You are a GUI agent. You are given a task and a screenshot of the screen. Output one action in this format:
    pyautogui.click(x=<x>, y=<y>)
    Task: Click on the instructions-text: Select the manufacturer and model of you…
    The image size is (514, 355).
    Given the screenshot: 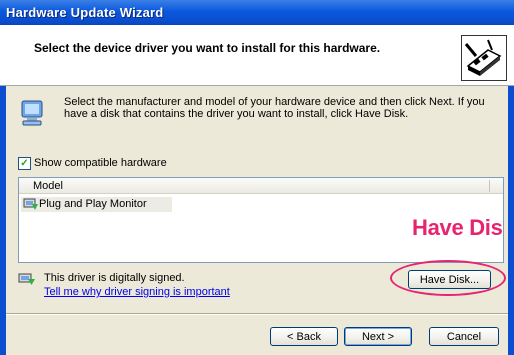 What is the action you would take?
    pyautogui.click(x=274, y=108)
    